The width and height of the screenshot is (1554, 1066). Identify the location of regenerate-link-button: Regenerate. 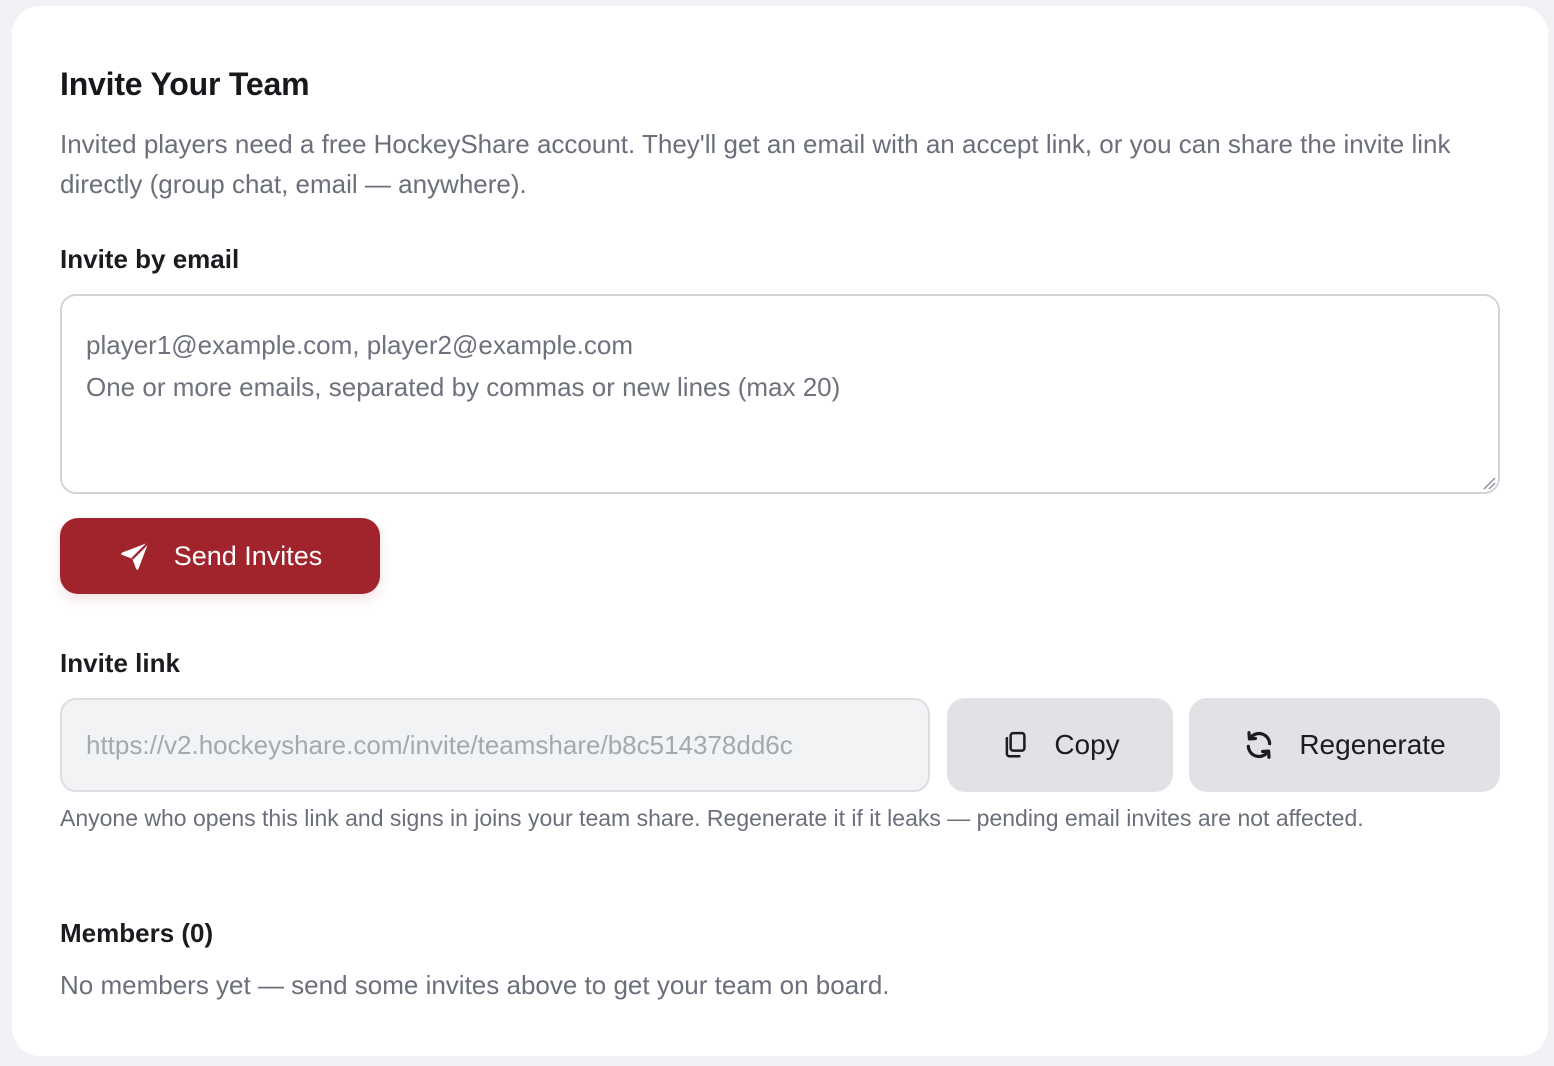
(1344, 745).